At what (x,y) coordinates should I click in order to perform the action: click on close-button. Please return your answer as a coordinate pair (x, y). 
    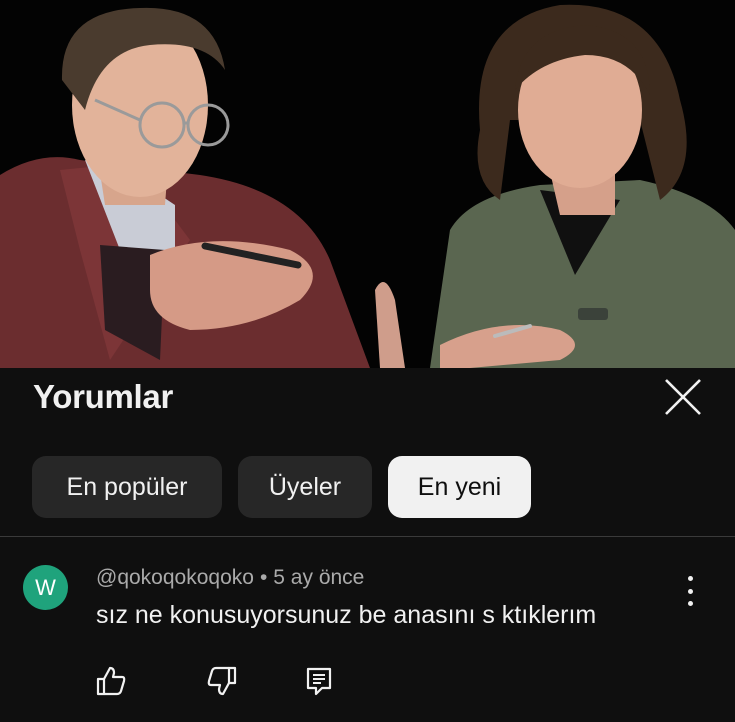
    Looking at the image, I should click on (683, 397).